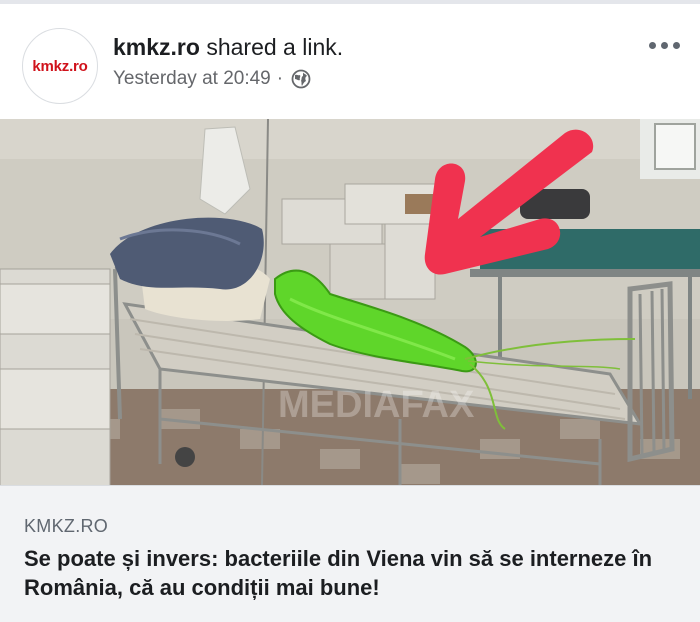  Describe the element at coordinates (156, 47) in the screenshot. I see `page-name-link: kmkz.ro` at that location.